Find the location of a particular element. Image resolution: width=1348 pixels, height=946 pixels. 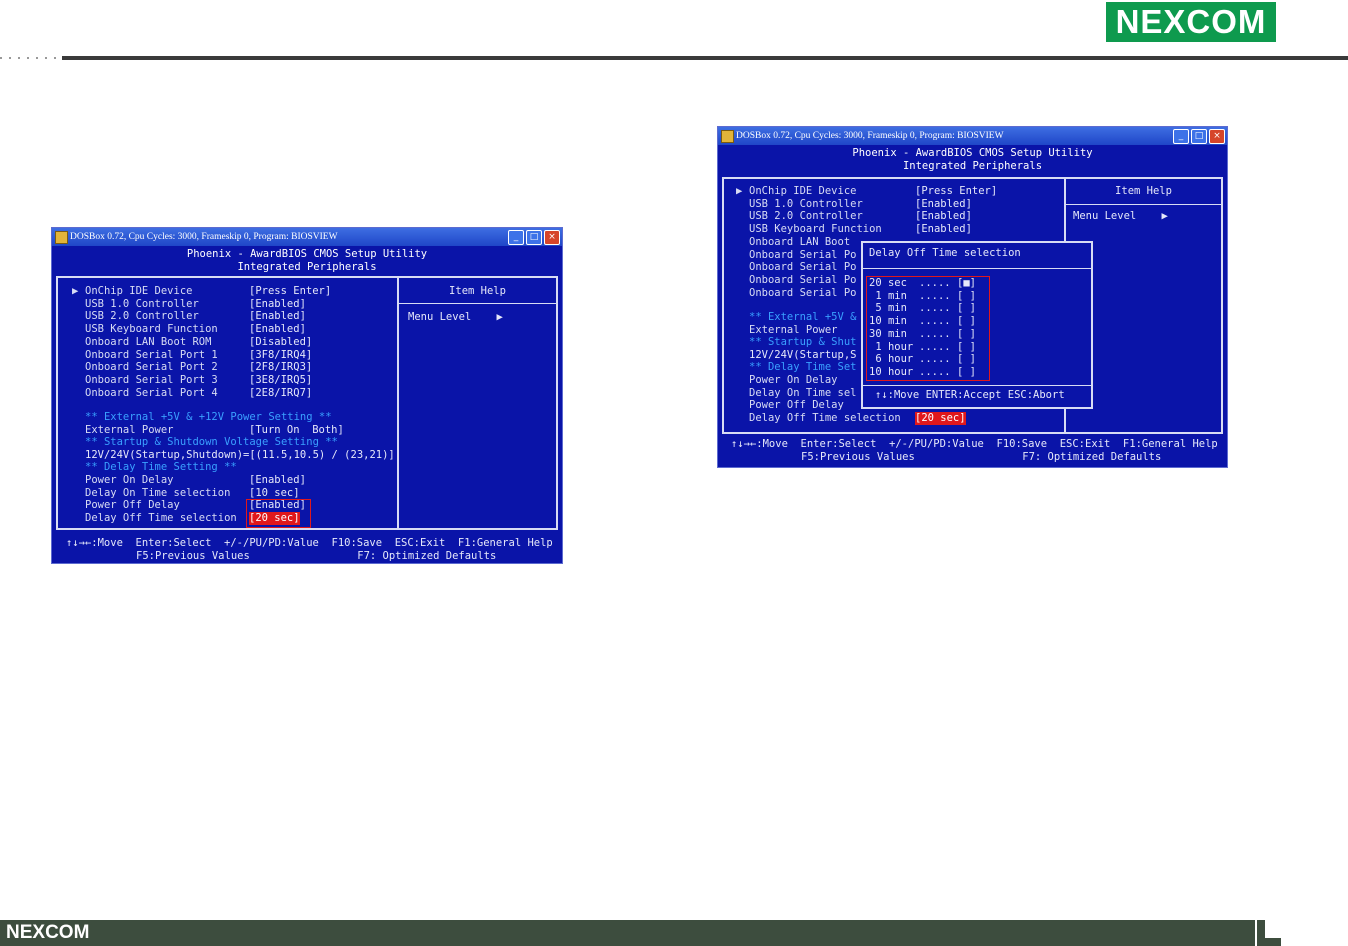

setting-value: [3E8/IRQ5] is located at coordinates (280, 380).